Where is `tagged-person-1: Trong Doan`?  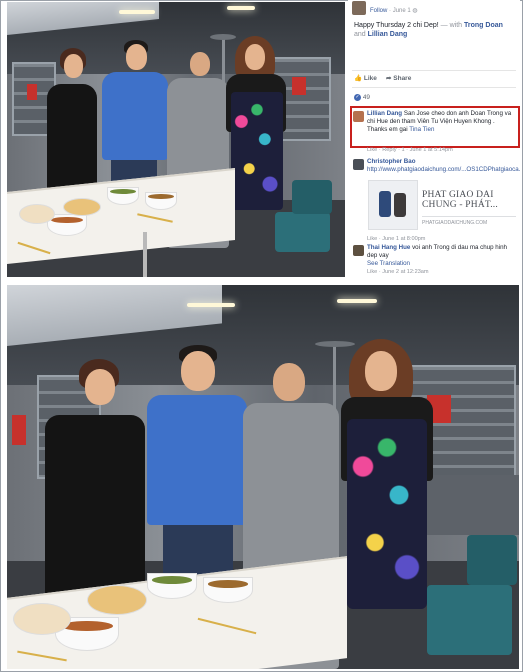 tagged-person-1: Trong Doan is located at coordinates (483, 25).